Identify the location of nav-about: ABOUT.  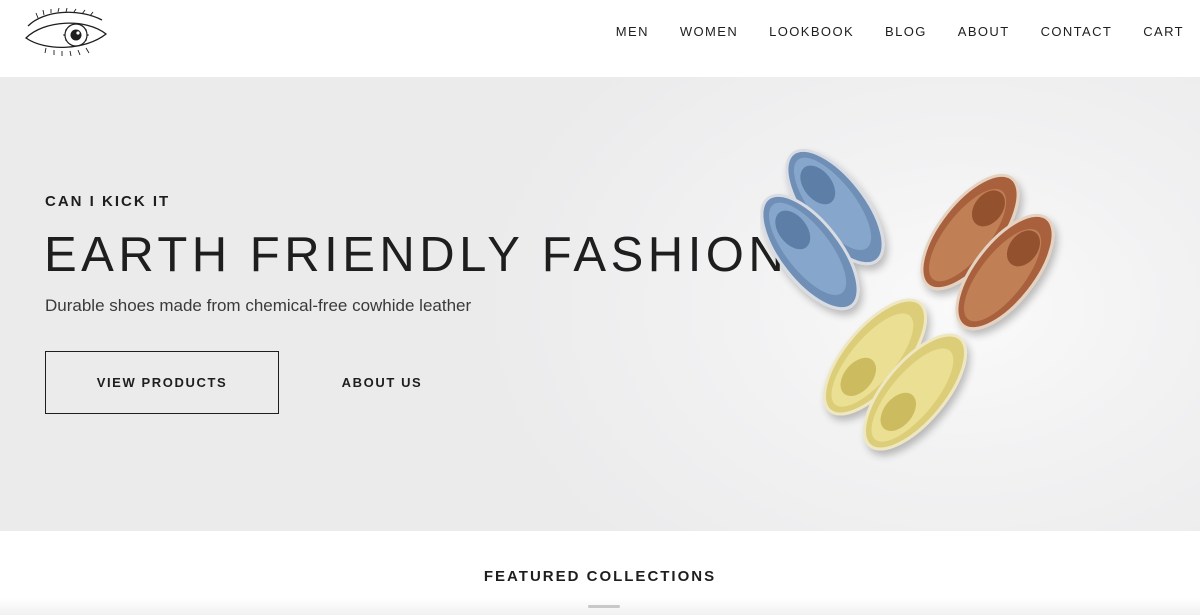
(984, 31).